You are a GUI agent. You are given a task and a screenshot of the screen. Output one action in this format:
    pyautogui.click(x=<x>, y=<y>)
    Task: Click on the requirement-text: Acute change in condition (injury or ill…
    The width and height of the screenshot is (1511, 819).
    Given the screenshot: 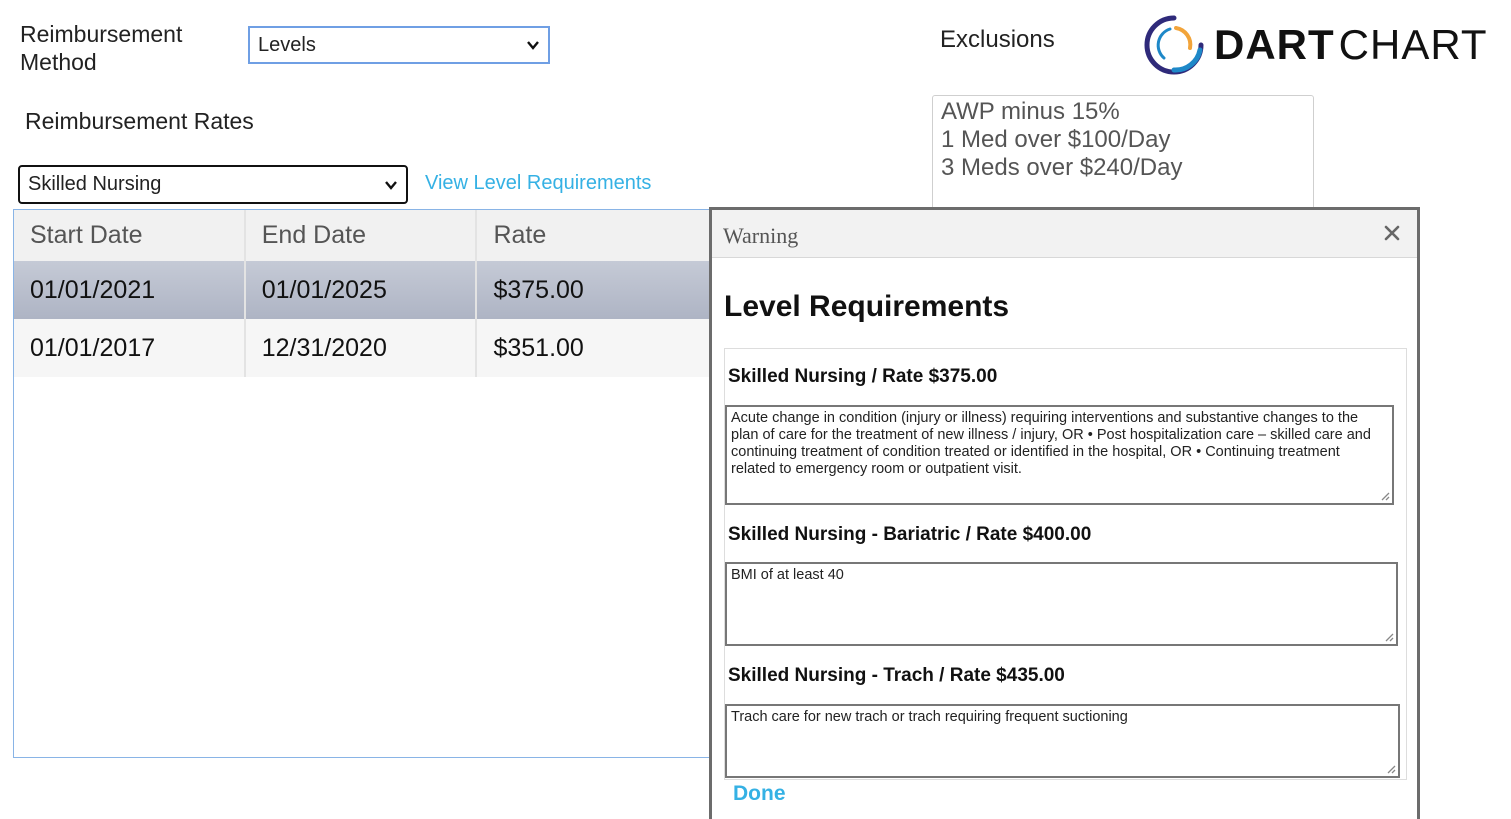 What is the action you would take?
    pyautogui.click(x=1051, y=443)
    